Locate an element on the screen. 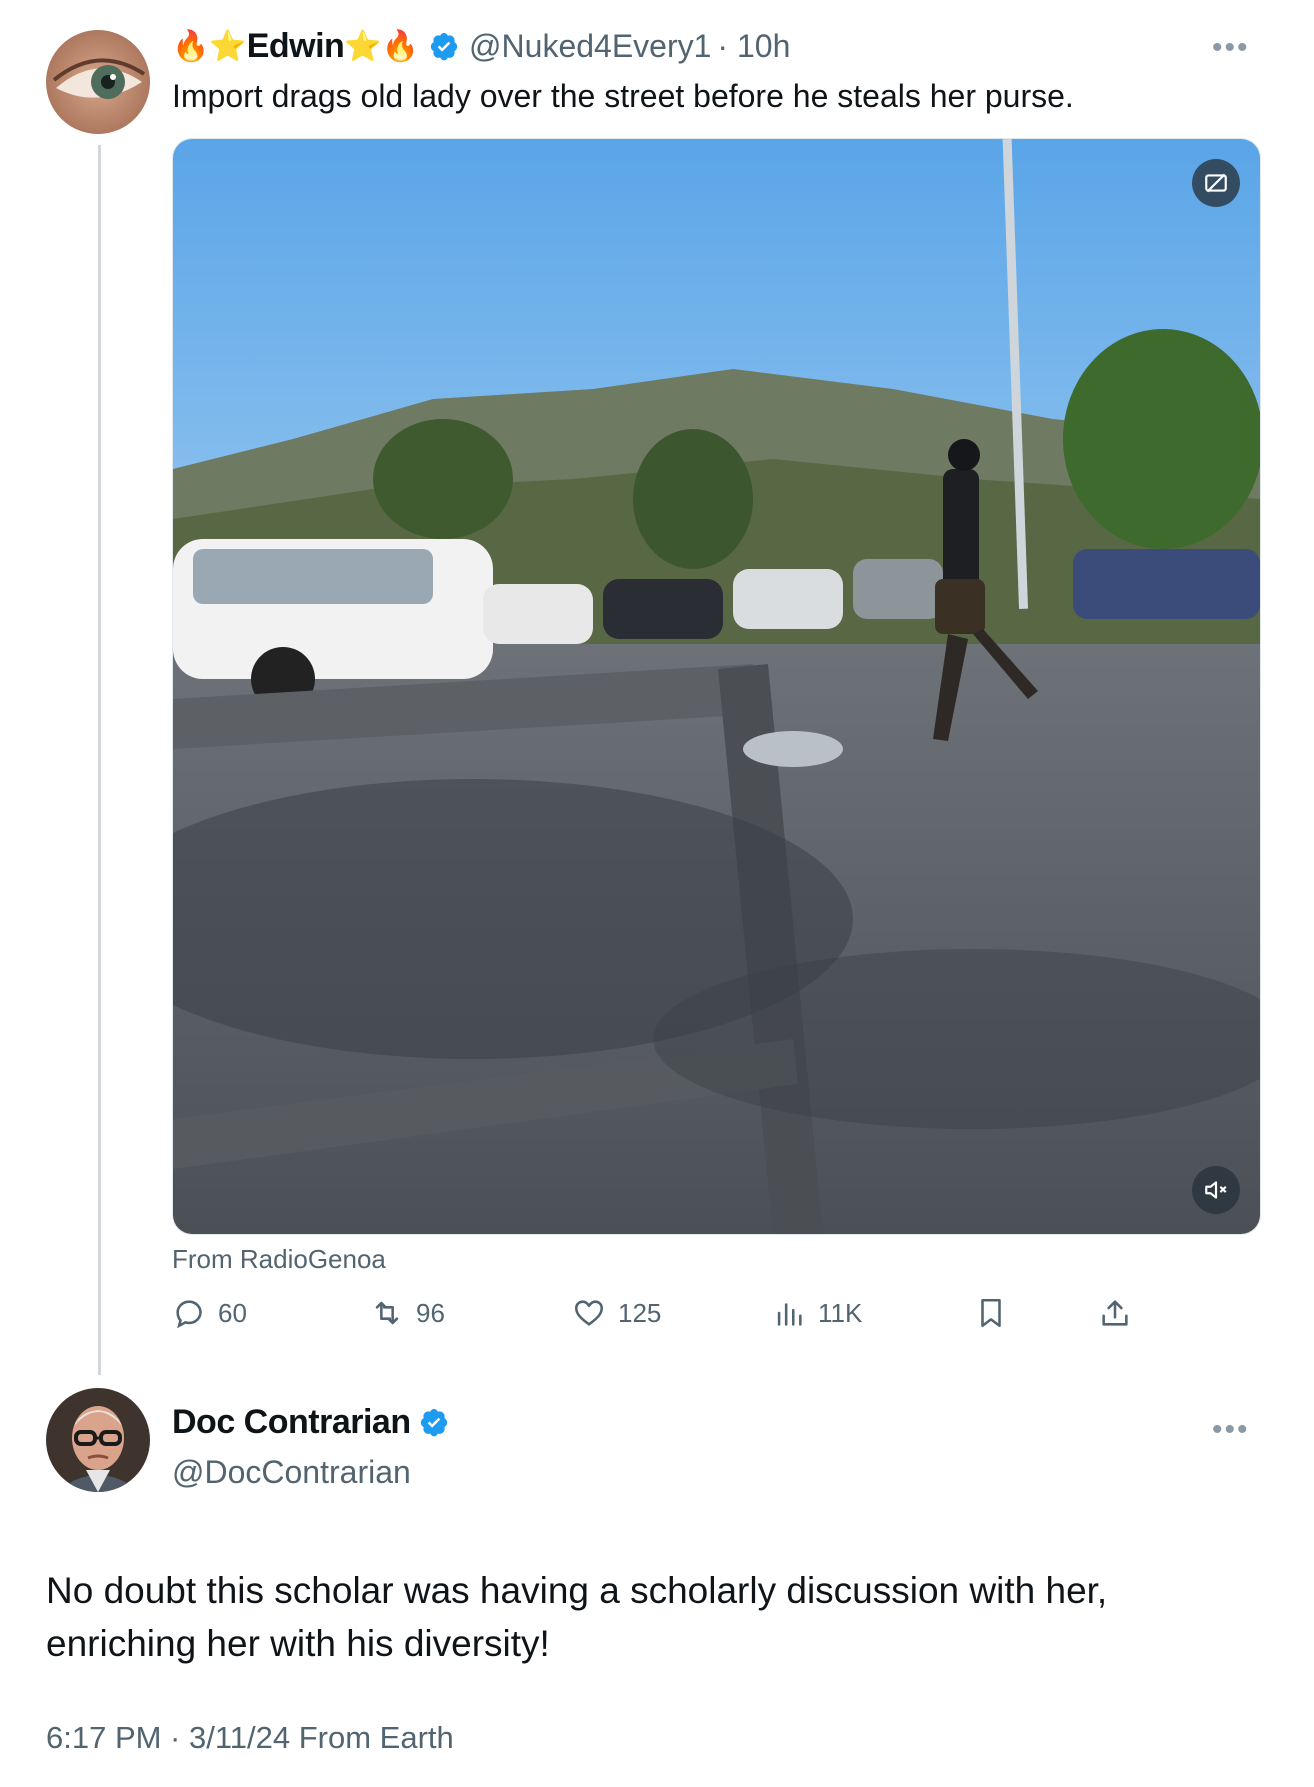 The height and width of the screenshot is (1787, 1314). share-icon is located at coordinates (1115, 1313).